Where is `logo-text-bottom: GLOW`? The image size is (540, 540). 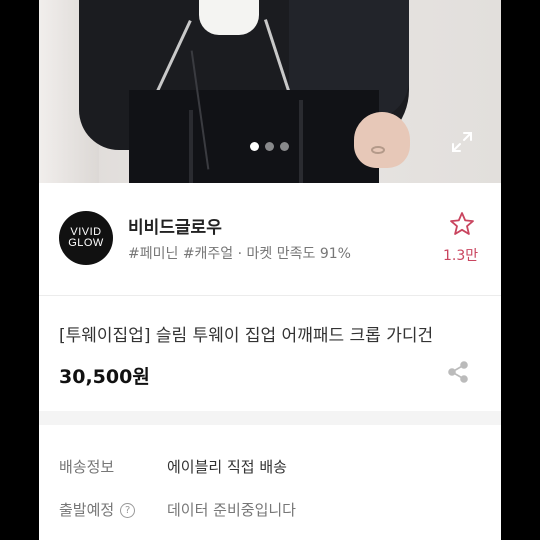
logo-text-bottom: GLOW is located at coordinates (86, 243).